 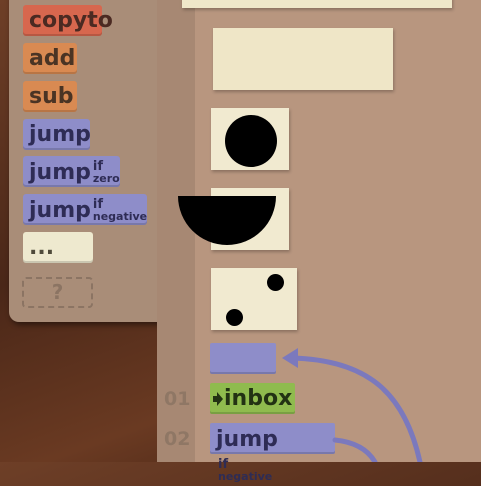 What do you see at coordinates (243, 358) in the screenshot?
I see `jump-target-marker` at bounding box center [243, 358].